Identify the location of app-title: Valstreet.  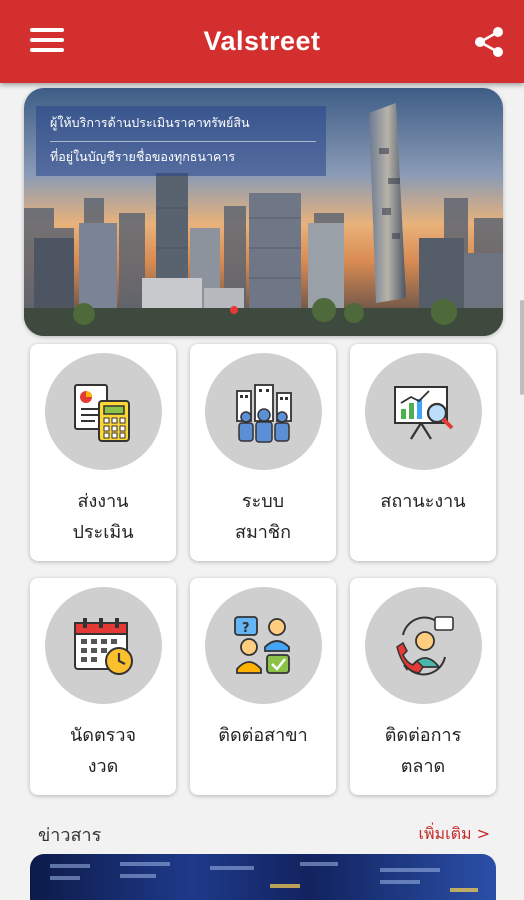
(262, 41).